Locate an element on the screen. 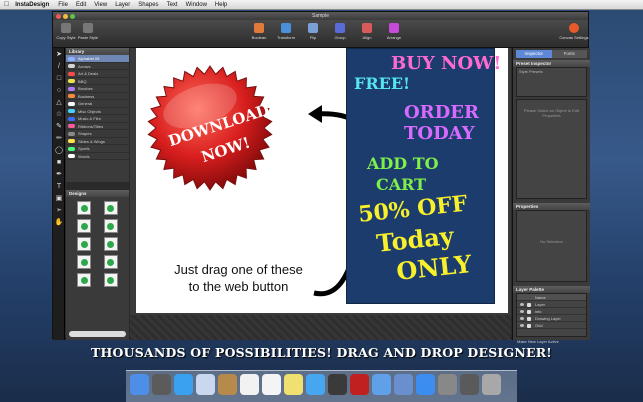  text-tool-icon: T is located at coordinates (59, 187).